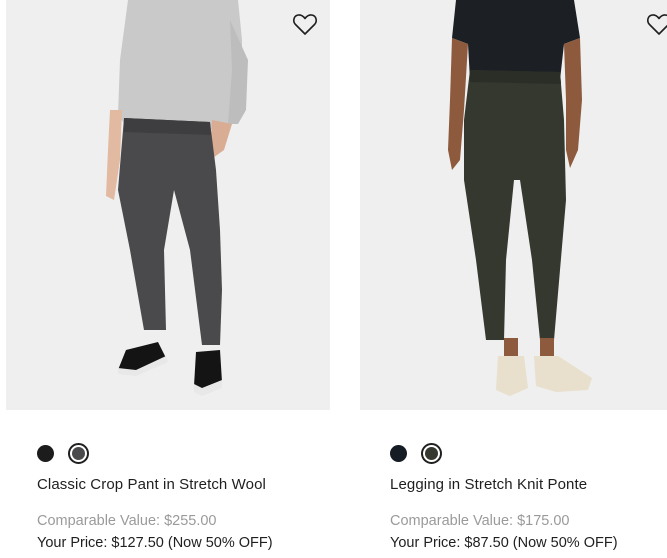 This screenshot has width=667, height=558. Describe the element at coordinates (480, 521) in the screenshot. I see `comparable-value: Comparable Value: $175.00` at that location.